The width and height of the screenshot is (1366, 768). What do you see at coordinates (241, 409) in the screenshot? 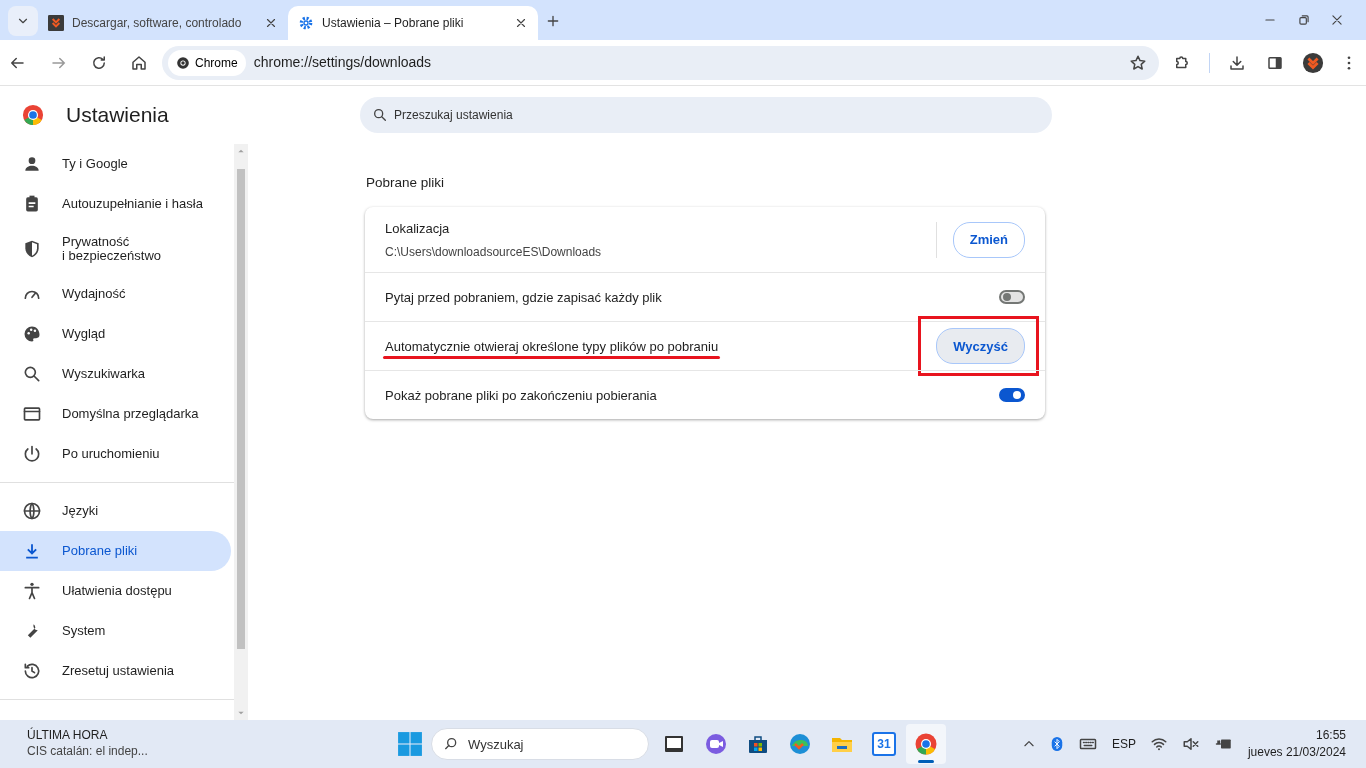
I see `scrollbar-thumb` at bounding box center [241, 409].